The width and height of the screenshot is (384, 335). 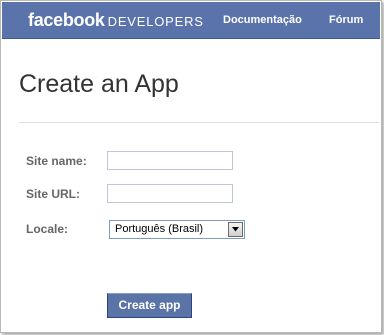 What do you see at coordinates (99, 84) in the screenshot?
I see `page-title: Create an App` at bounding box center [99, 84].